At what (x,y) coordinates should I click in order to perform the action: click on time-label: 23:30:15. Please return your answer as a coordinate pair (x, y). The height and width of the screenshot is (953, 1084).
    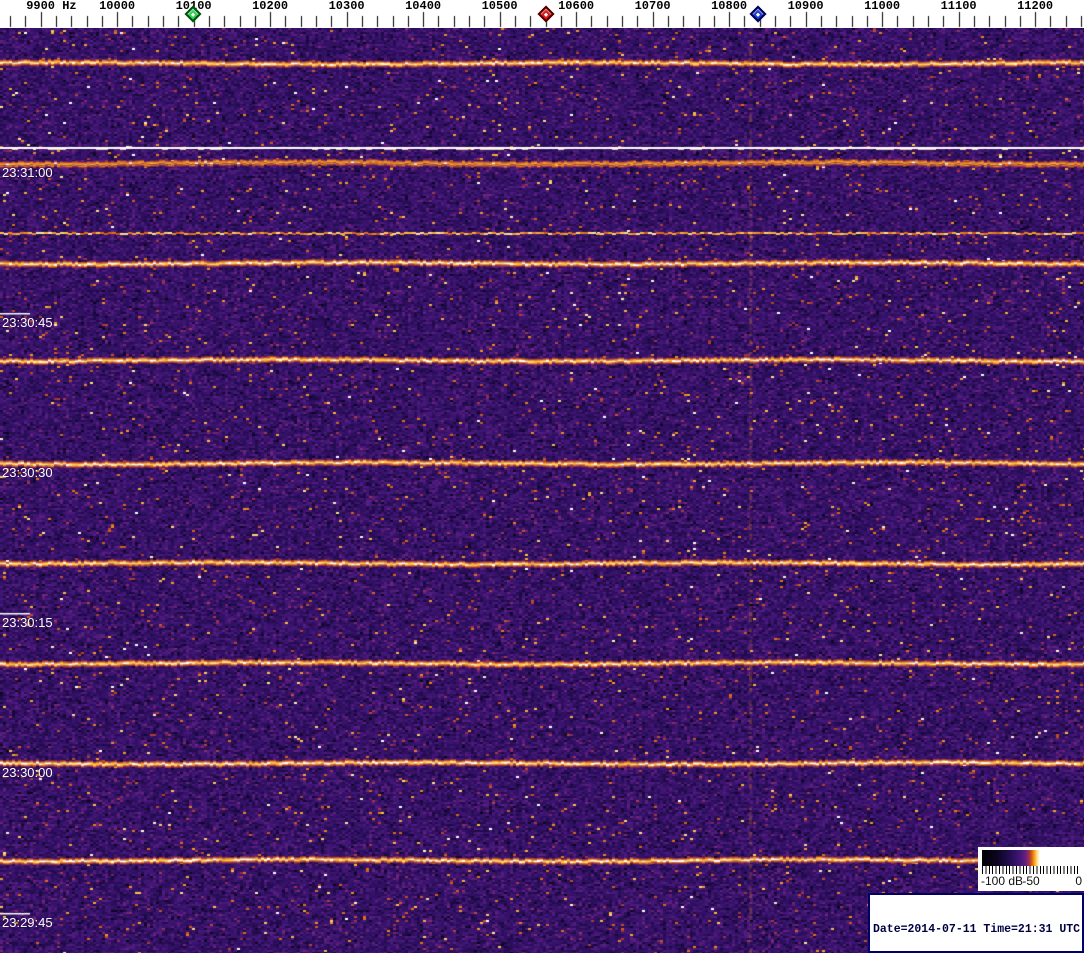
    Looking at the image, I should click on (27, 622).